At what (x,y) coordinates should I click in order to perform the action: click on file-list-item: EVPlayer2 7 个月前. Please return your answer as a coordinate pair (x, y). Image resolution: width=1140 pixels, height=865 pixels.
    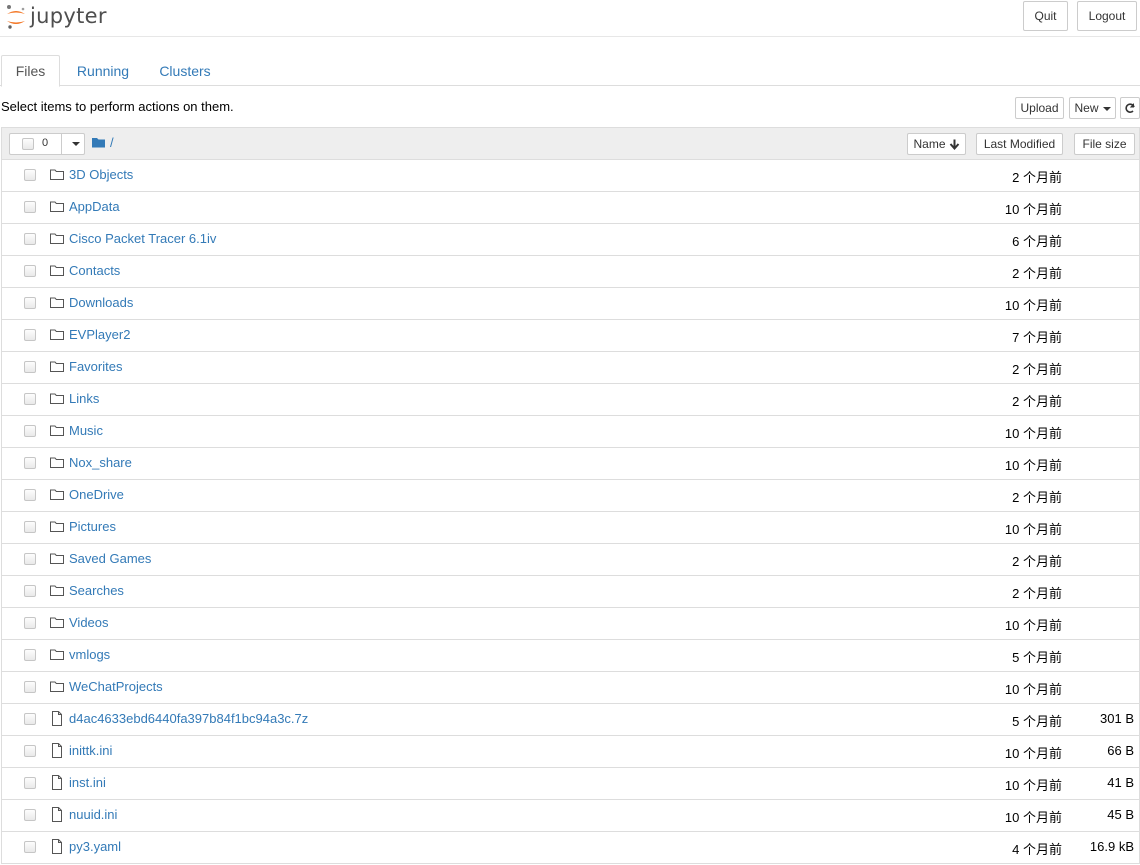
    Looking at the image, I should click on (570, 336).